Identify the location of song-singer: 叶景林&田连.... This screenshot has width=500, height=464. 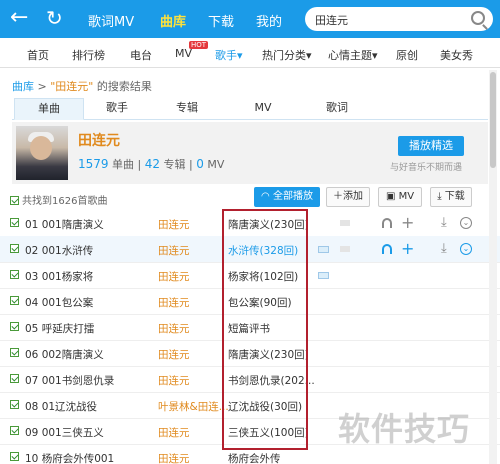
(193, 406).